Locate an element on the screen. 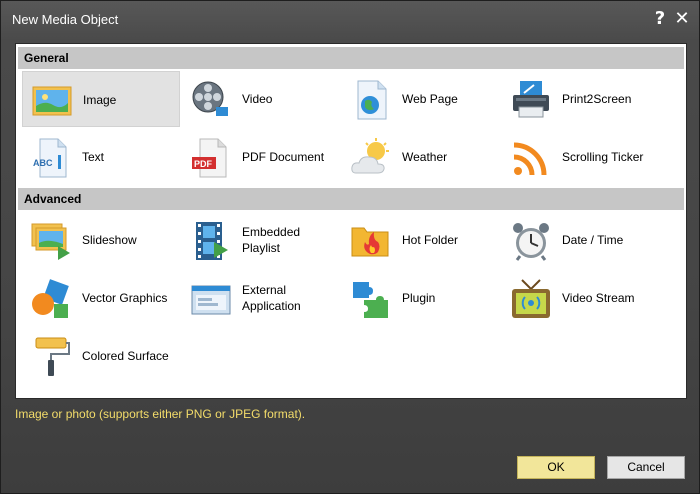 Image resolution: width=700 pixels, height=494 pixels. ok-button: OK is located at coordinates (556, 467).